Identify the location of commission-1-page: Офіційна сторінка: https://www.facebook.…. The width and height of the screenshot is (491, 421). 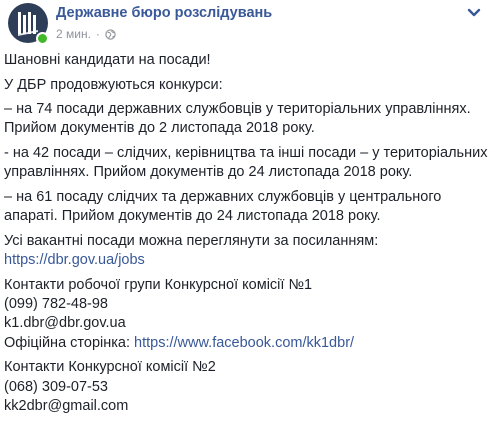
(245, 343).